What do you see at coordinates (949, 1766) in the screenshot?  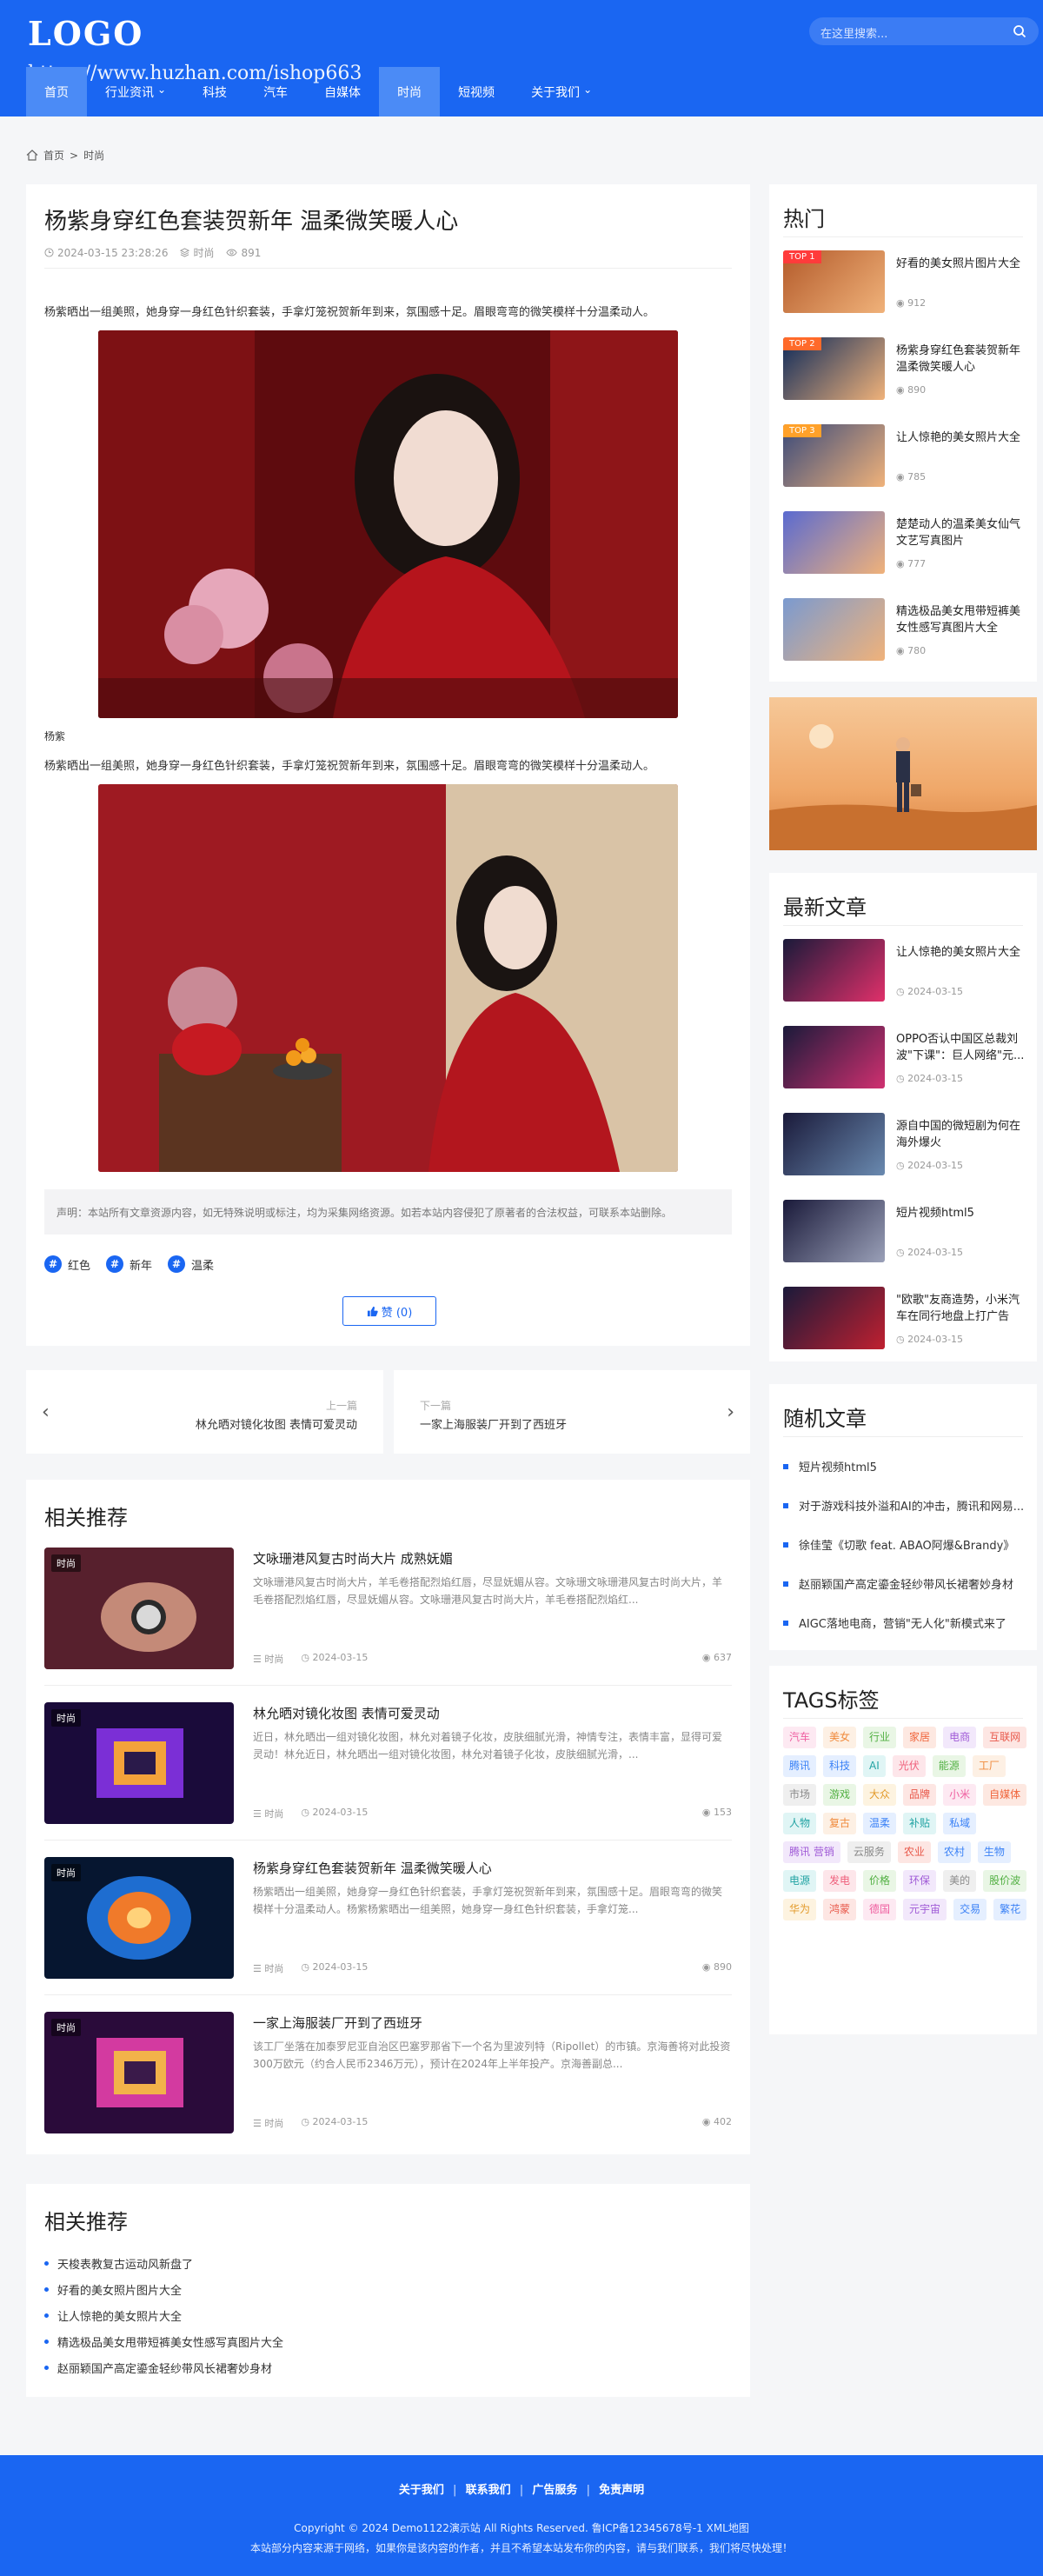 I see `tag-chip: 能源` at bounding box center [949, 1766].